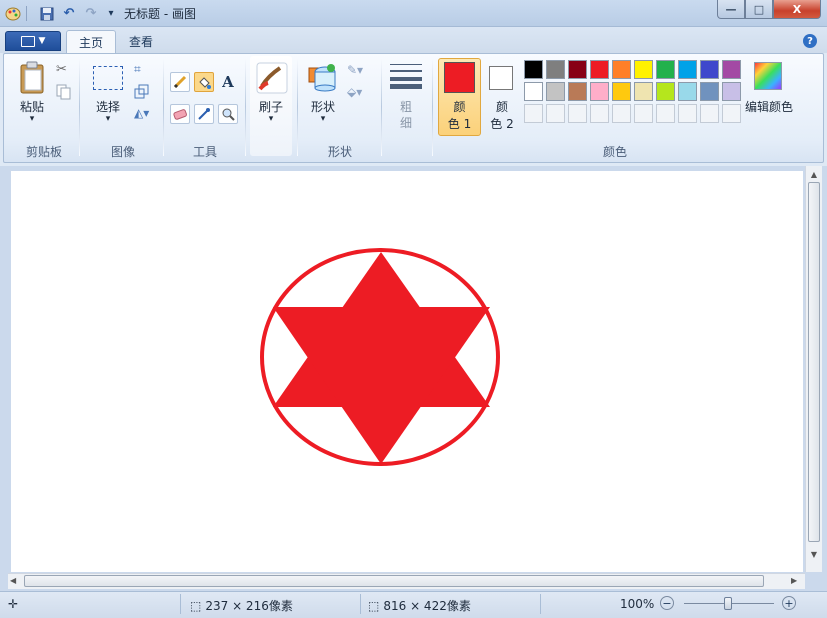 Image resolution: width=827 pixels, height=618 pixels. What do you see at coordinates (667, 603) in the screenshot?
I see `zoom-out-button: −` at bounding box center [667, 603].